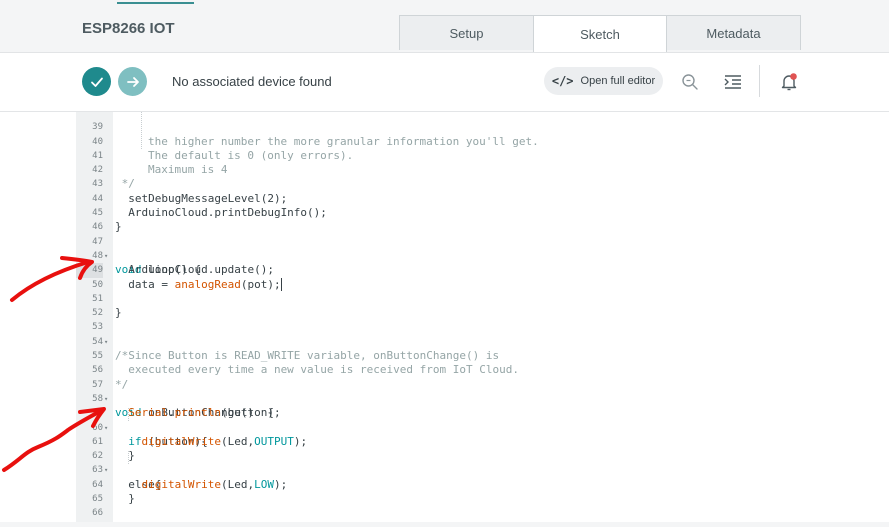 Image resolution: width=889 pixels, height=527 pixels. Describe the element at coordinates (690, 82) in the screenshot. I see `search-icon` at that location.